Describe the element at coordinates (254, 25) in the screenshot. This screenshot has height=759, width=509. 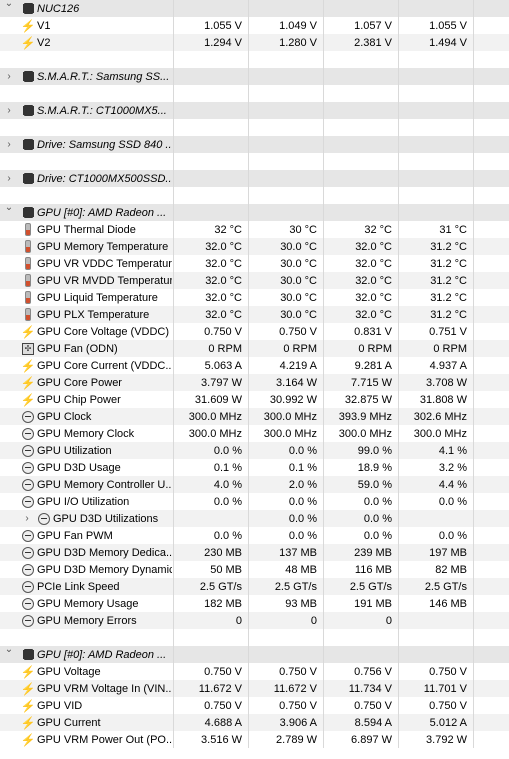
I see `sensor-row: ⚡ V1 1.055 V 1.049 V 1.057 V 1.055 V` at that location.